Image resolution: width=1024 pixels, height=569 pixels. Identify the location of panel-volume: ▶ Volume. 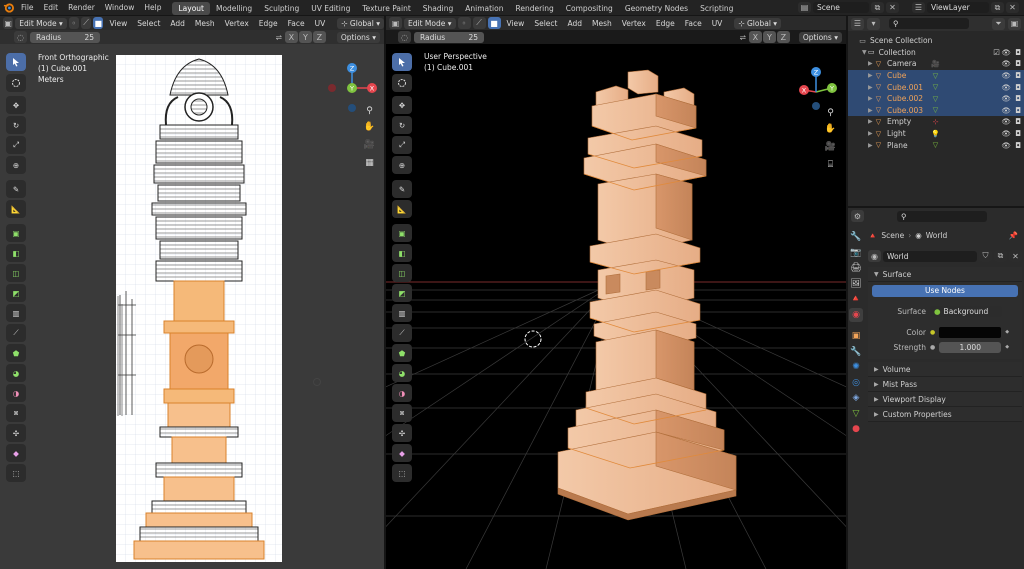
(945, 369).